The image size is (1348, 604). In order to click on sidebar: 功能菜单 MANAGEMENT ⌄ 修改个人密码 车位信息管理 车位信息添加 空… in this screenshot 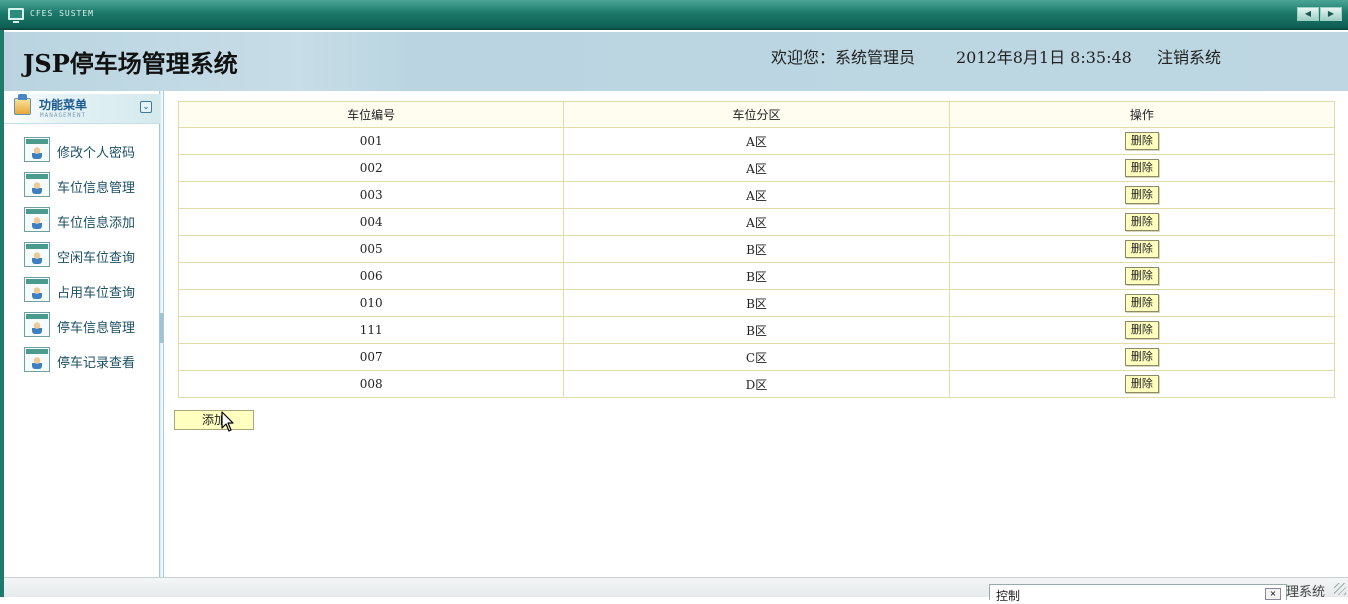, I will do `click(82, 334)`.